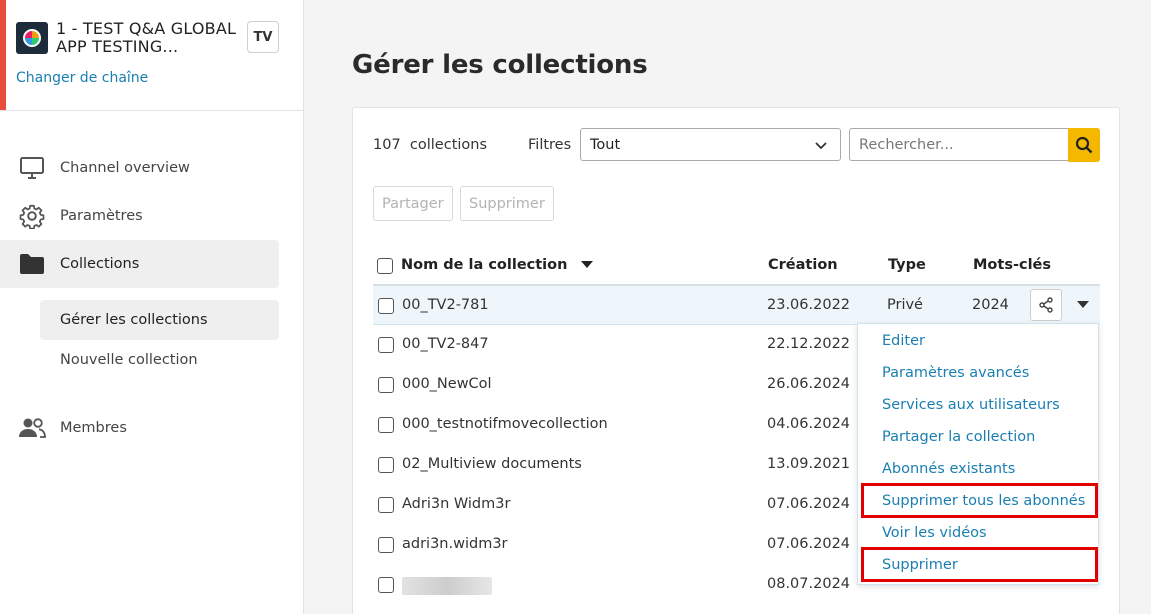 This screenshot has height=614, width=1151. I want to click on collection-type: Privé, so click(905, 305).